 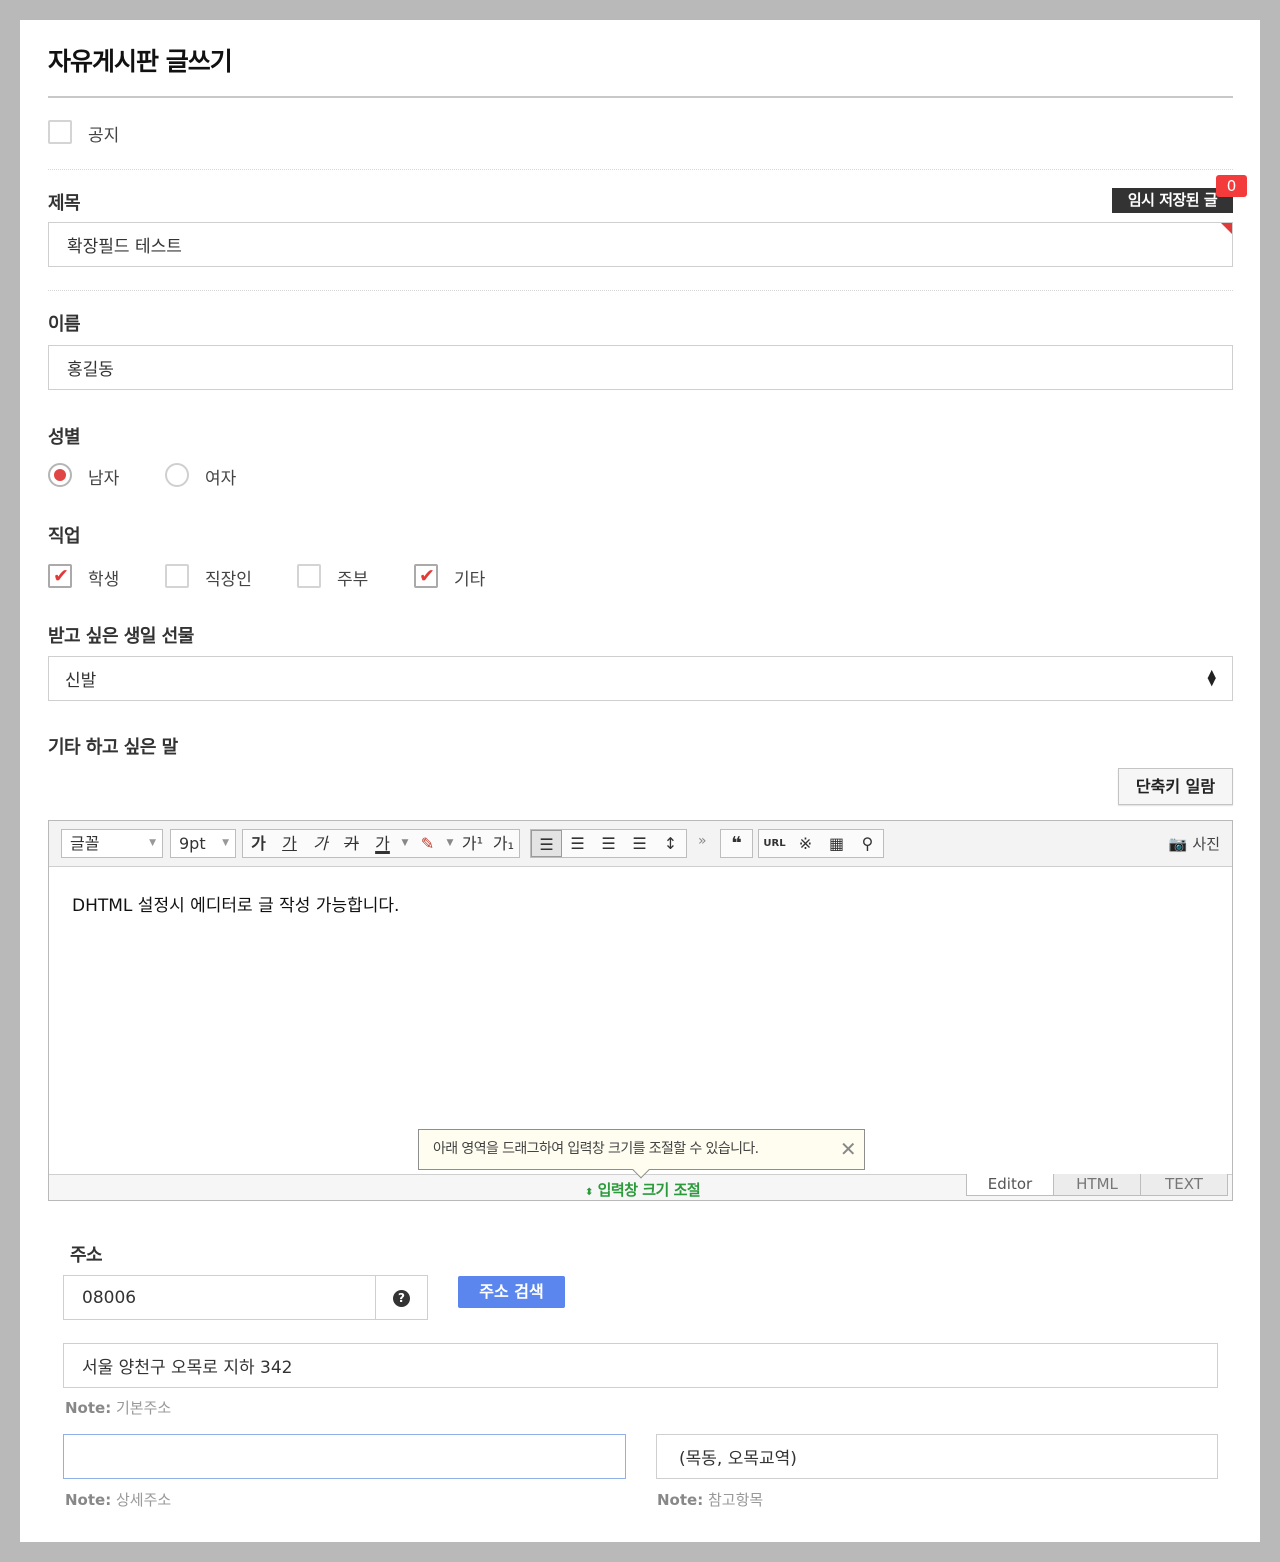 I want to click on subject-input: 확장필드 테스트, so click(x=640, y=244).